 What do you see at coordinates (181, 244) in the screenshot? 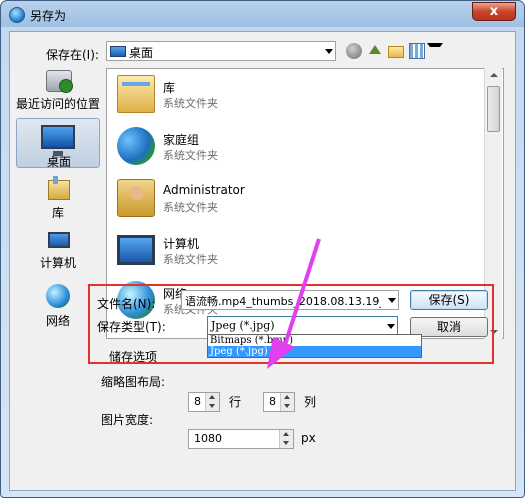
I see `item-name: 计算机` at bounding box center [181, 244].